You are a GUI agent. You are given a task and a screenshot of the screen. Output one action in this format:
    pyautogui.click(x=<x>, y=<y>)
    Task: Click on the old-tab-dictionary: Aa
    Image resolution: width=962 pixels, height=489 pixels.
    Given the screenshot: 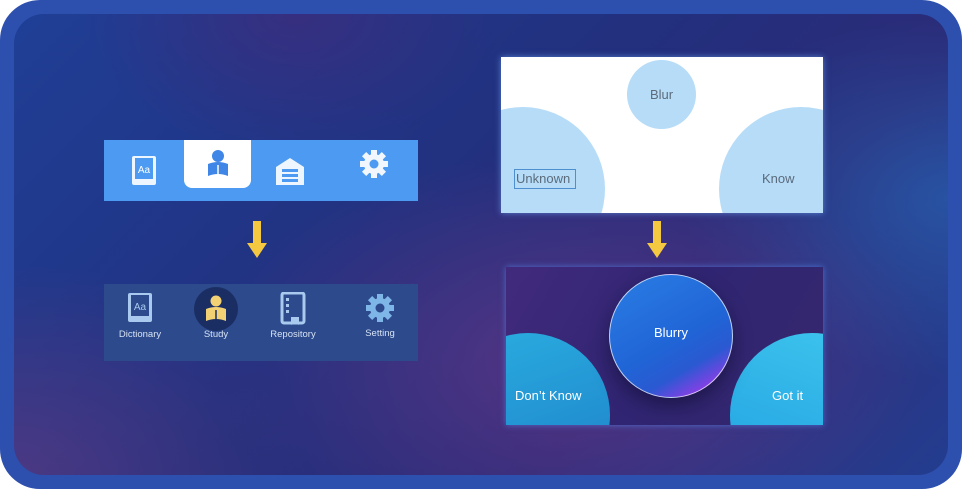 What is the action you would take?
    pyautogui.click(x=144, y=170)
    